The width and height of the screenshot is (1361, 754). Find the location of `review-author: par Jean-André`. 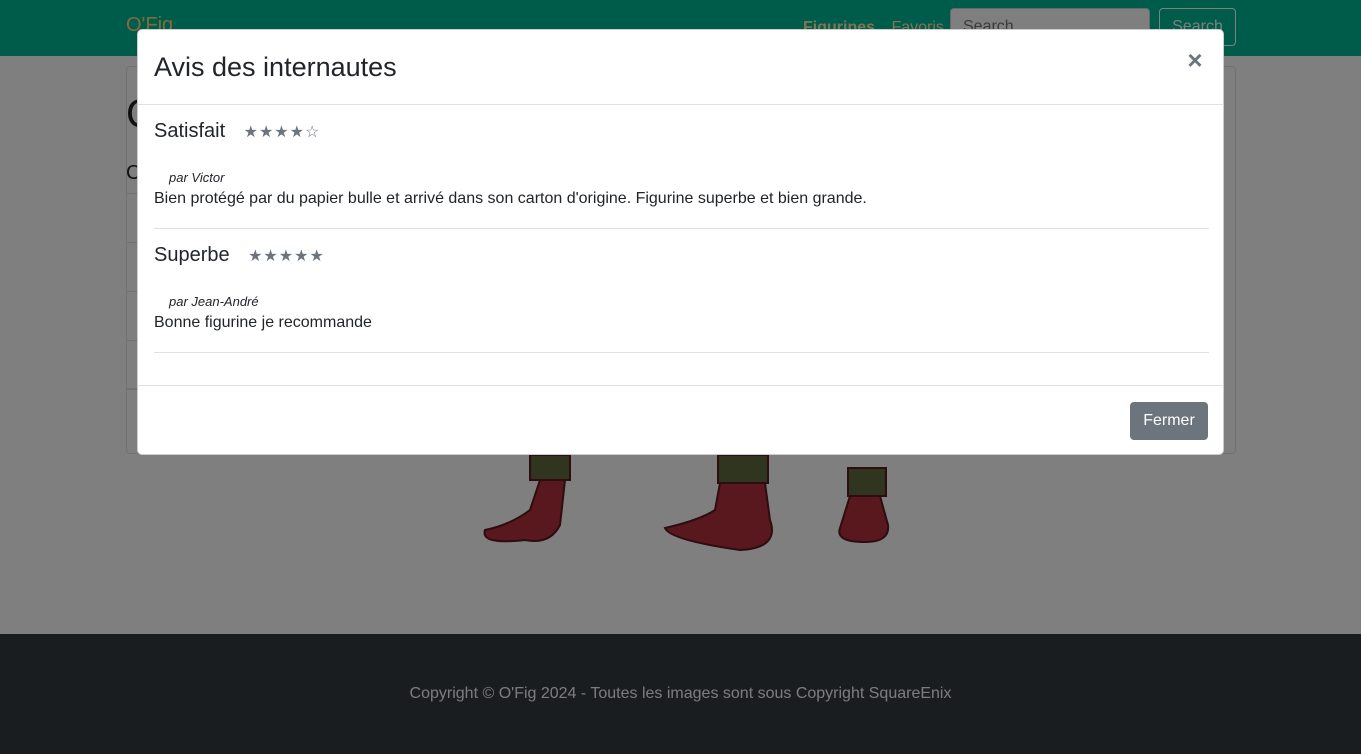

review-author: par Jean-André is located at coordinates (214, 301).